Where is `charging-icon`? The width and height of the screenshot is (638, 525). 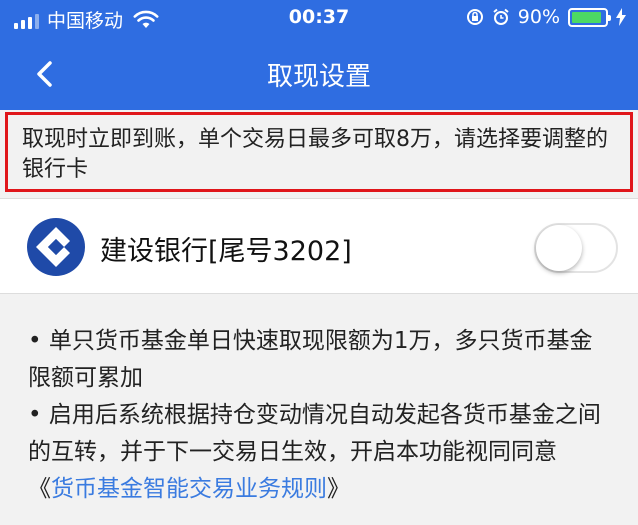 charging-icon is located at coordinates (621, 17).